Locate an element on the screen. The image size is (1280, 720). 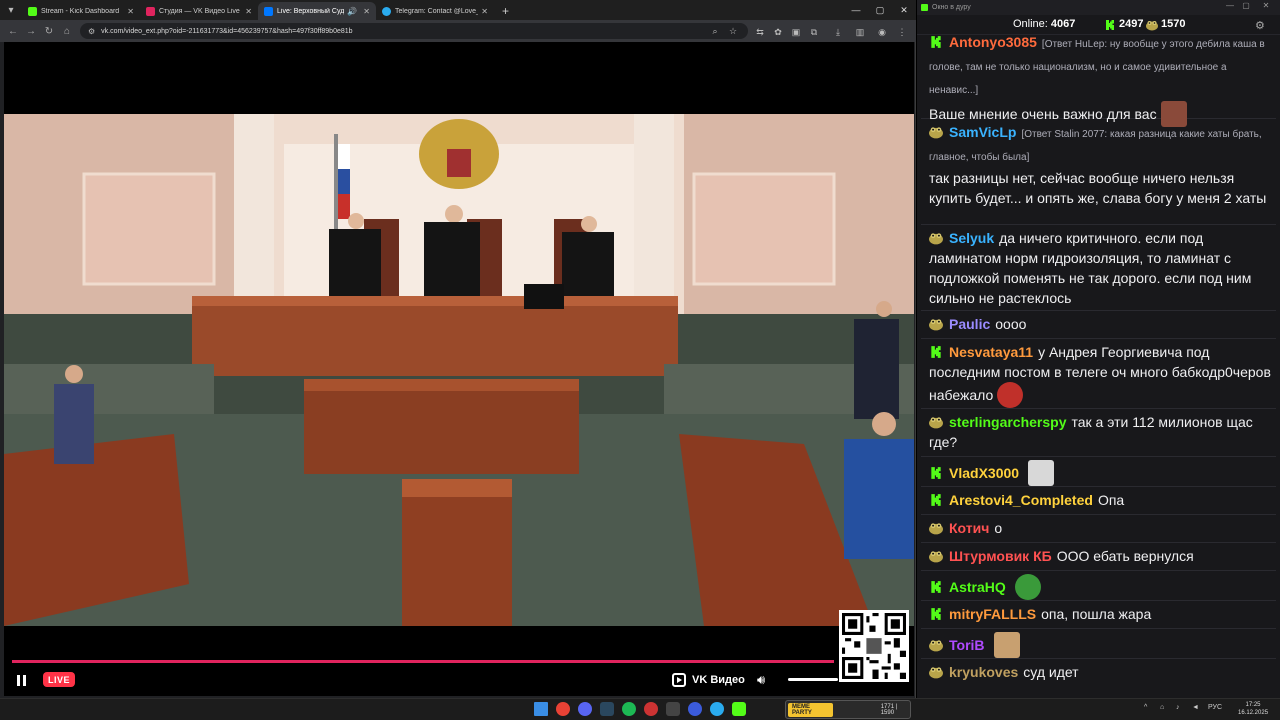
meme-party-widget: MEME PARTY 1771 | 1590 is located at coordinates (848, 709).